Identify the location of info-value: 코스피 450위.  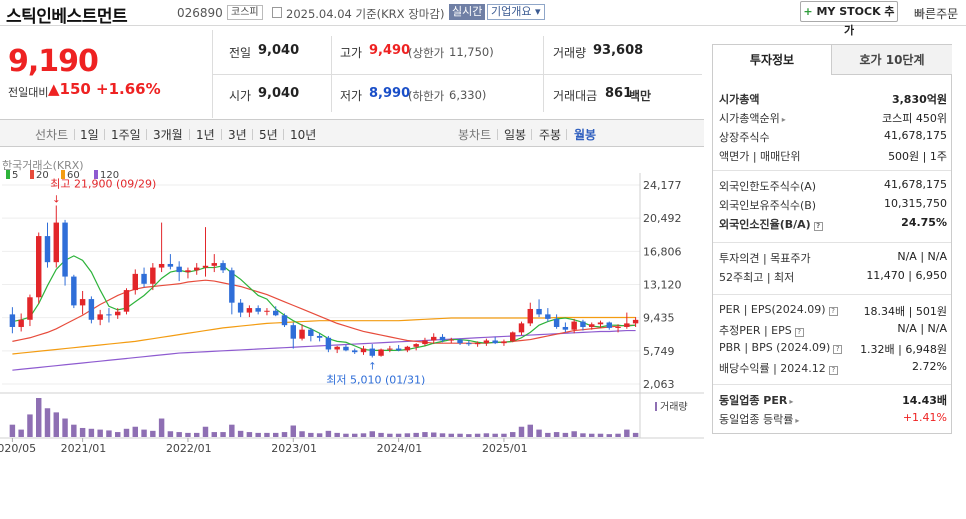
(914, 118).